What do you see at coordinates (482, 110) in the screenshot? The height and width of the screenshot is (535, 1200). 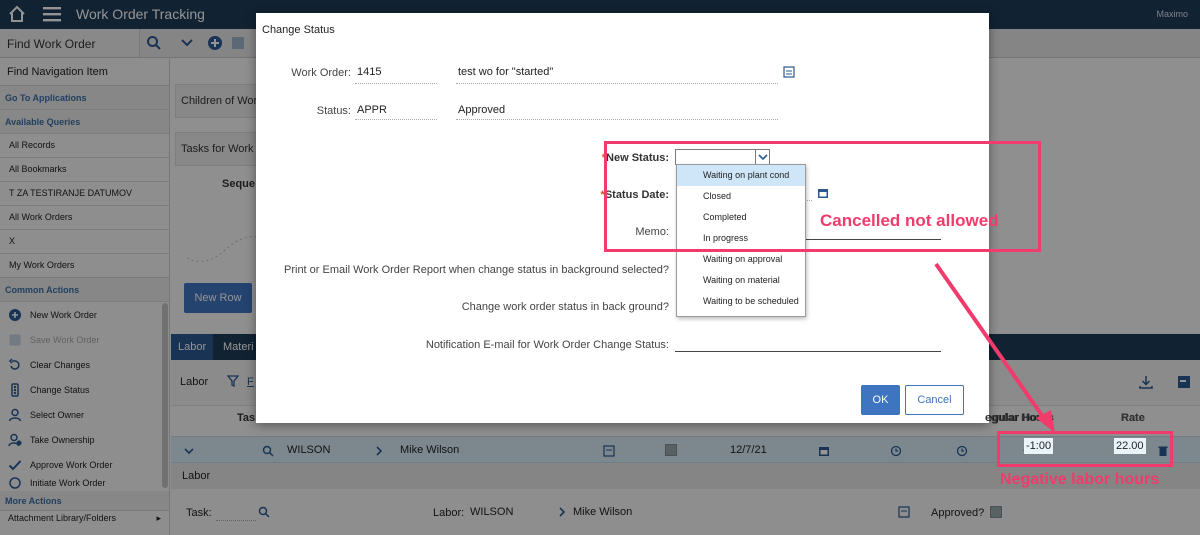 I see `status-description: Approved` at bounding box center [482, 110].